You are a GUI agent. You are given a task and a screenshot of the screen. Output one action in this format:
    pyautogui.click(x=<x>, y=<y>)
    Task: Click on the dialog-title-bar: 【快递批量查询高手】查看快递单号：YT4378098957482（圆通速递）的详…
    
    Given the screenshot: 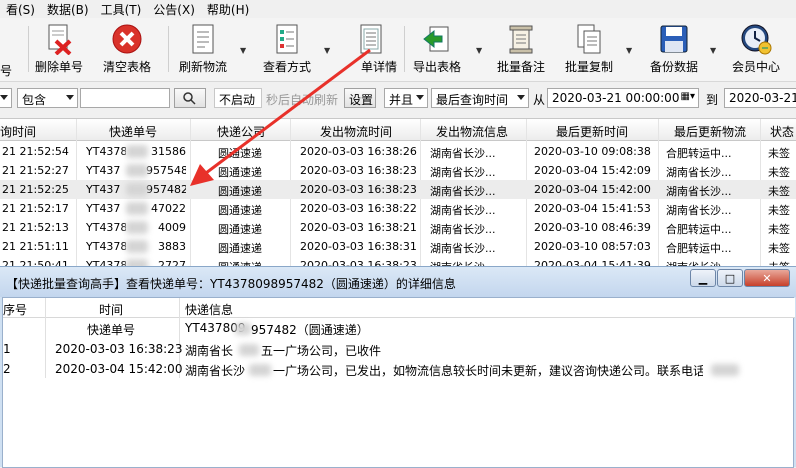 What is the action you would take?
    pyautogui.click(x=398, y=282)
    